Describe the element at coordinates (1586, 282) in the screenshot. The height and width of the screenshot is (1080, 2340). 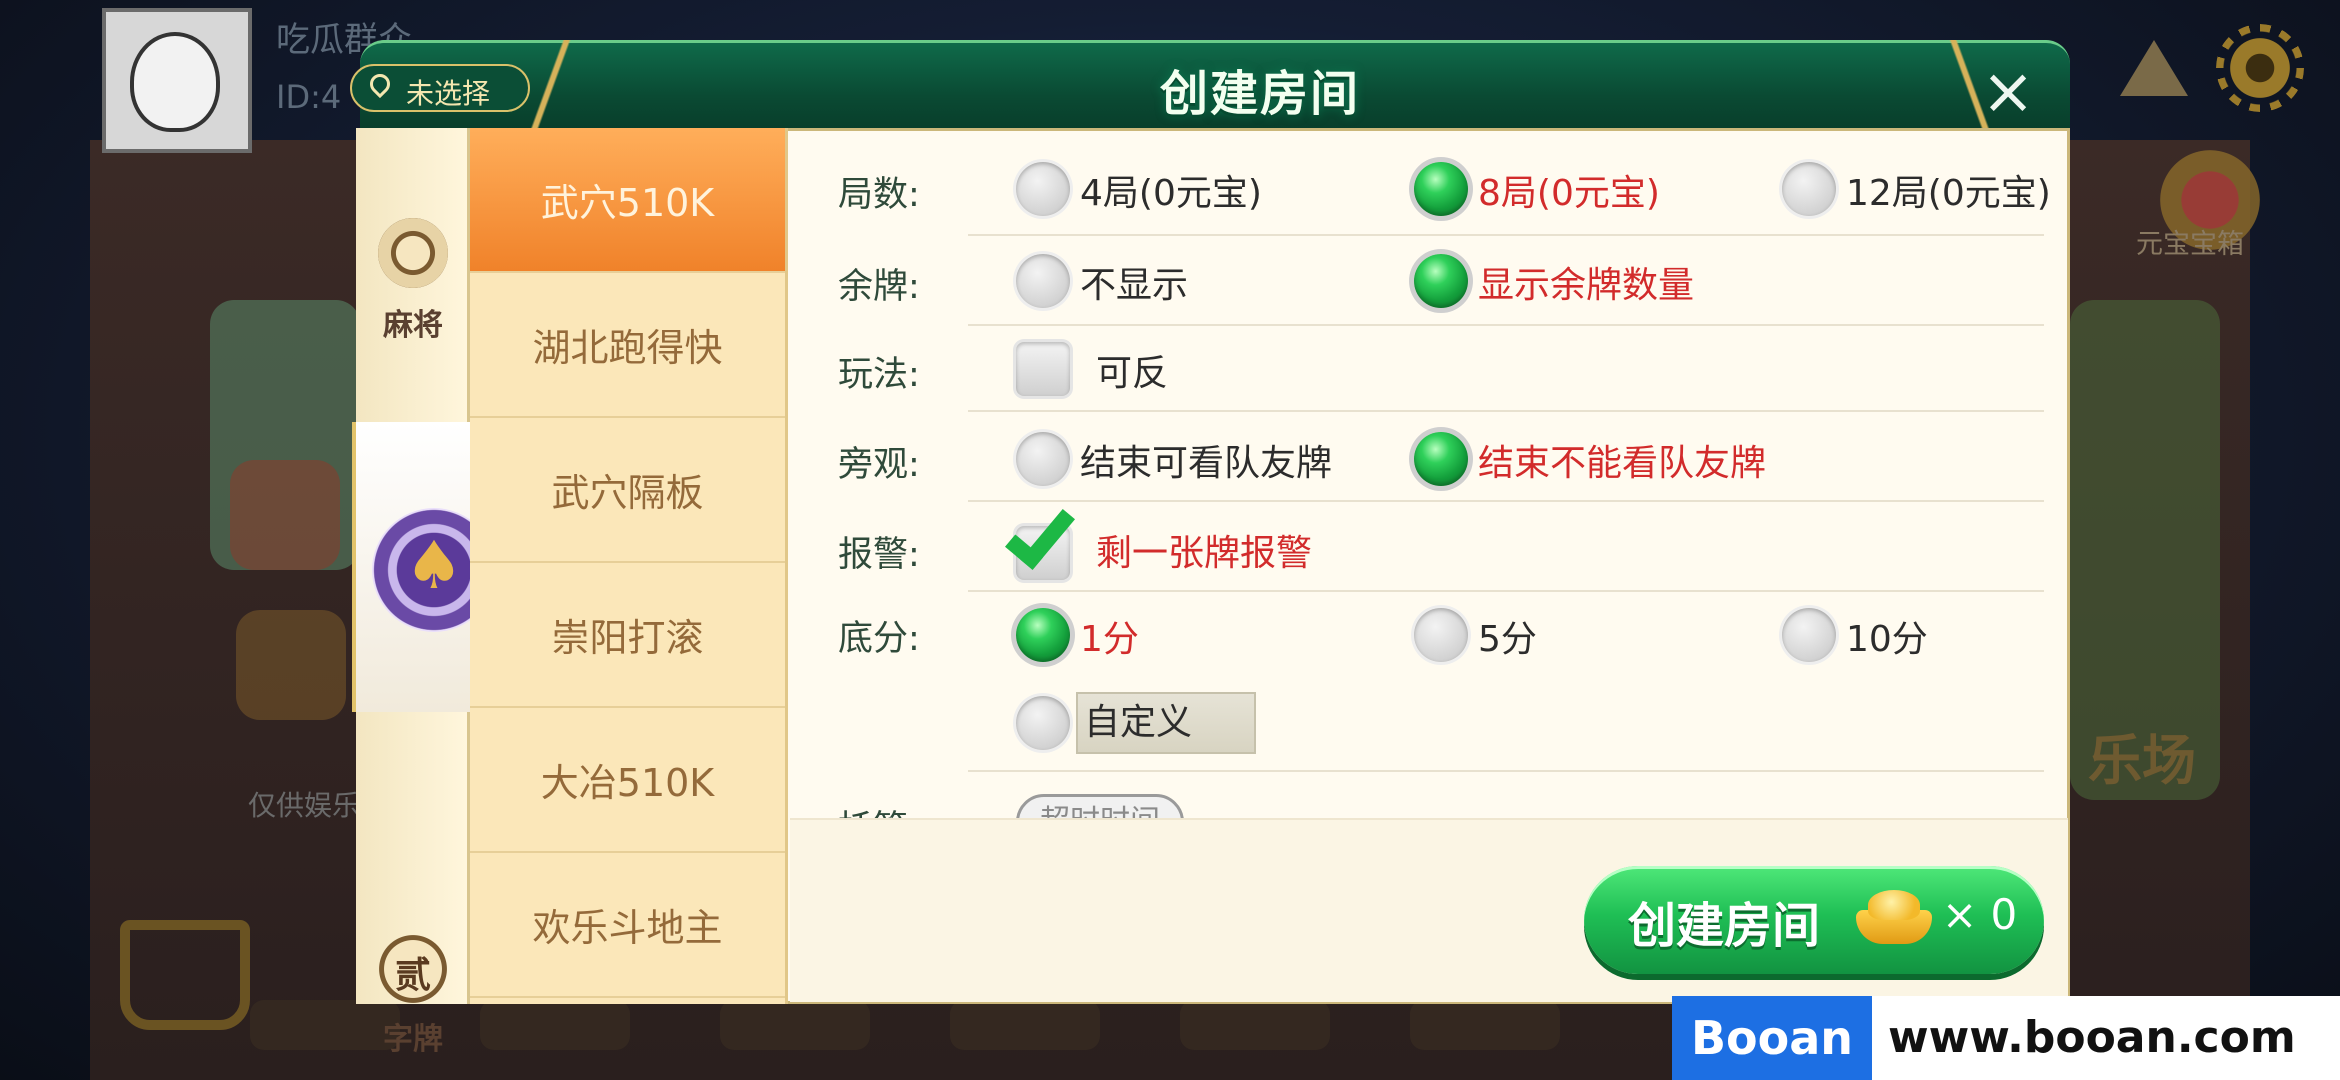
I see `remaining-option-show: 显示余牌数量` at that location.